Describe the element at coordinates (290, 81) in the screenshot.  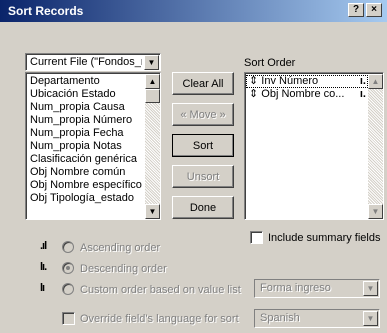
I see `sort-field-label: Inv Número` at that location.